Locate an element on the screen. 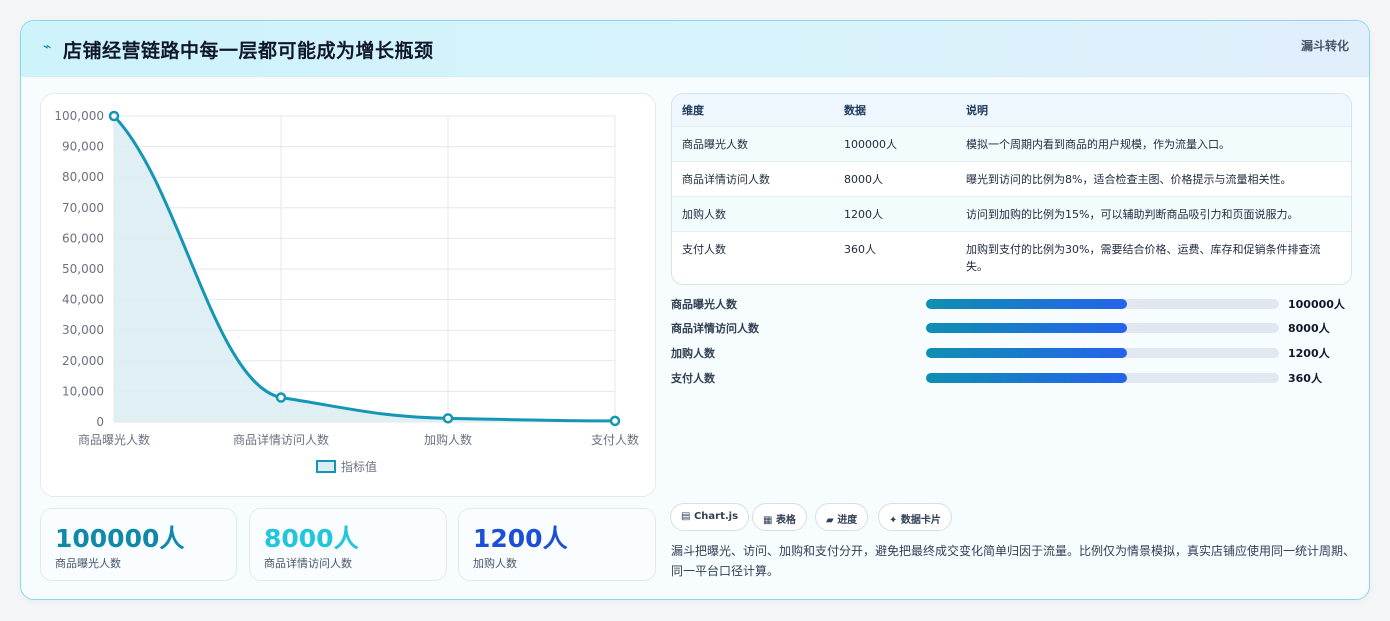  y-tick-label: 80,000 is located at coordinates (83, 177).